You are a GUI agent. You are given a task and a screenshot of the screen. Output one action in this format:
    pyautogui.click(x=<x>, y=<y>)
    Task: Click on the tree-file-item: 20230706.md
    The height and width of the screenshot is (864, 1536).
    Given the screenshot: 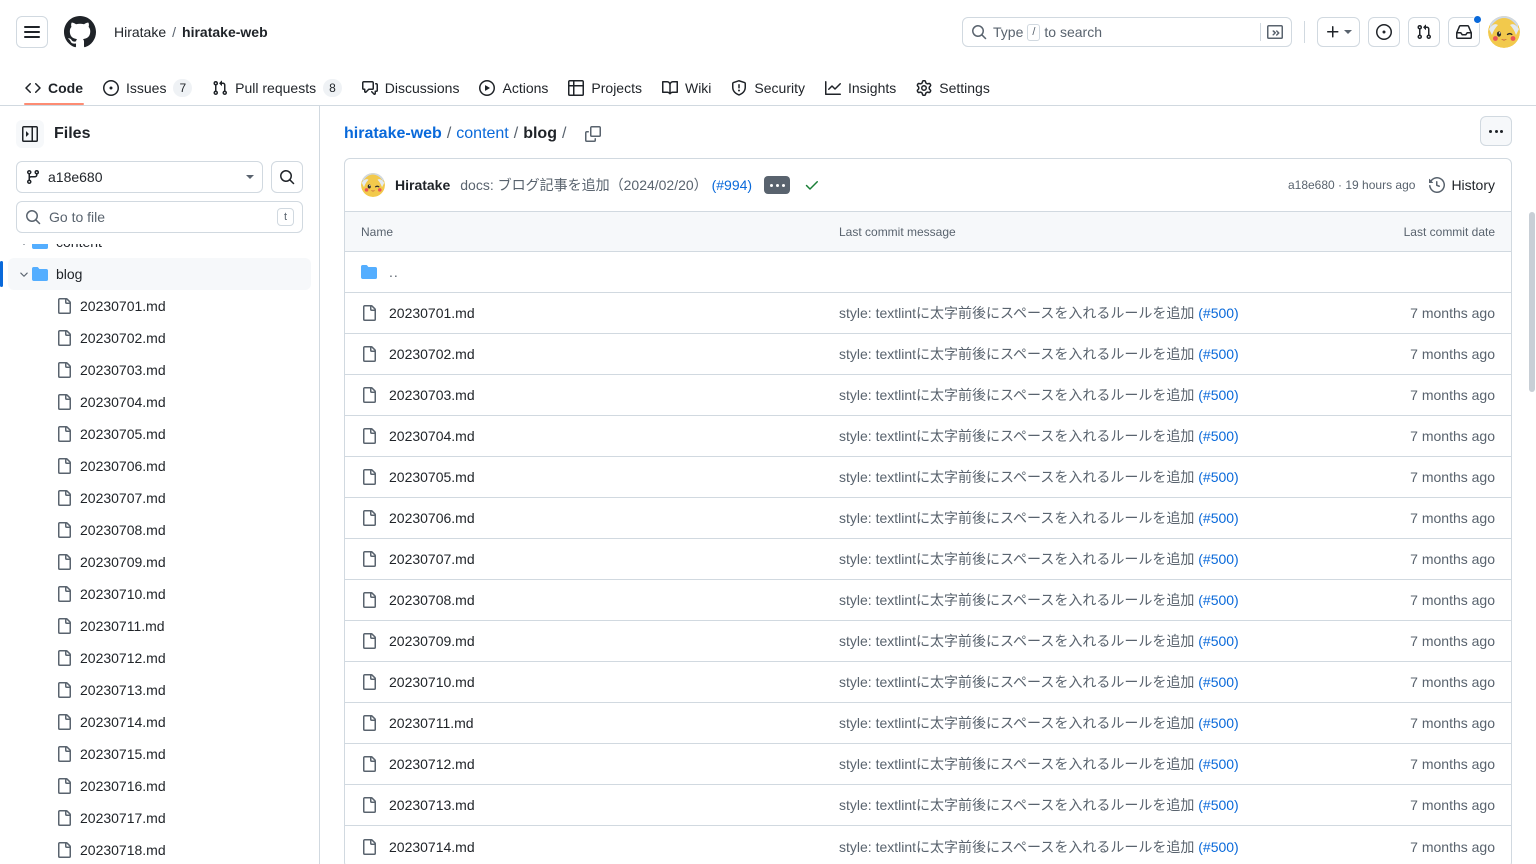 What is the action you would take?
    pyautogui.click(x=159, y=466)
    